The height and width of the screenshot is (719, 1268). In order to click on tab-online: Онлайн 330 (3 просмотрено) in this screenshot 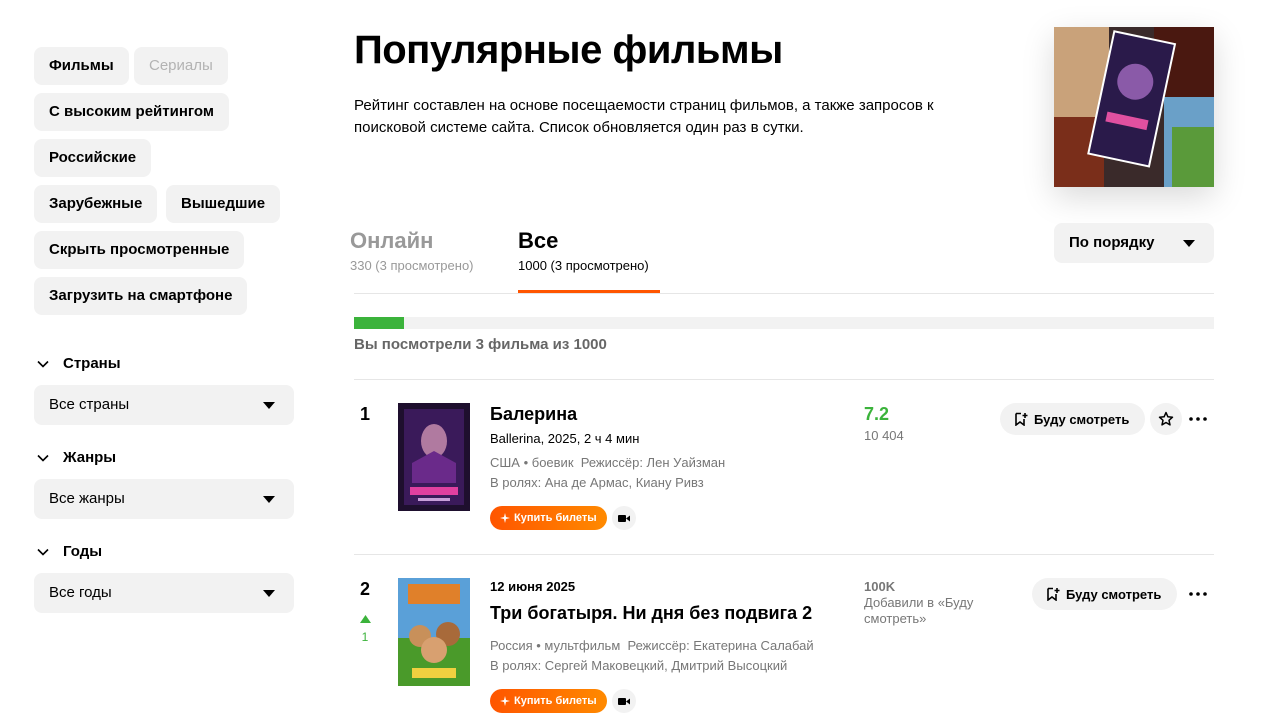, I will do `click(412, 250)`.